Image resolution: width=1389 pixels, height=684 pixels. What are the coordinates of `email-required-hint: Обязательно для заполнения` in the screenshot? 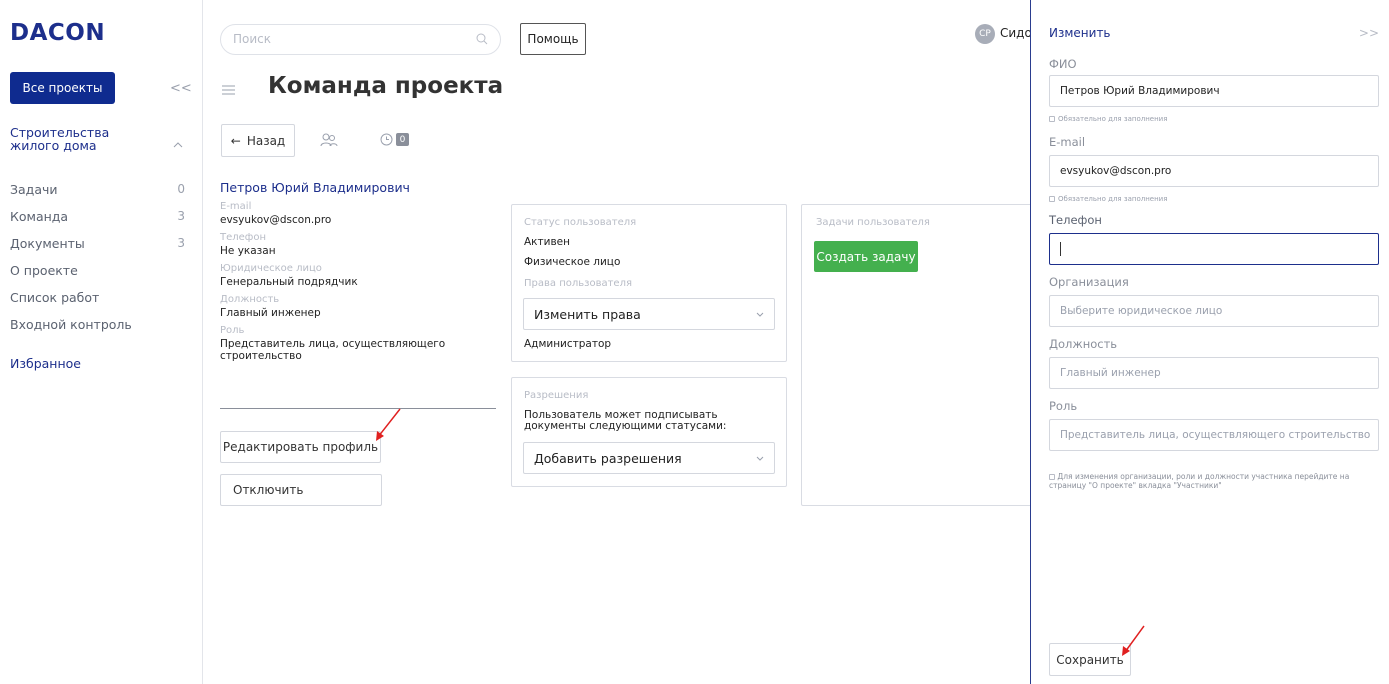 It's located at (1108, 199).